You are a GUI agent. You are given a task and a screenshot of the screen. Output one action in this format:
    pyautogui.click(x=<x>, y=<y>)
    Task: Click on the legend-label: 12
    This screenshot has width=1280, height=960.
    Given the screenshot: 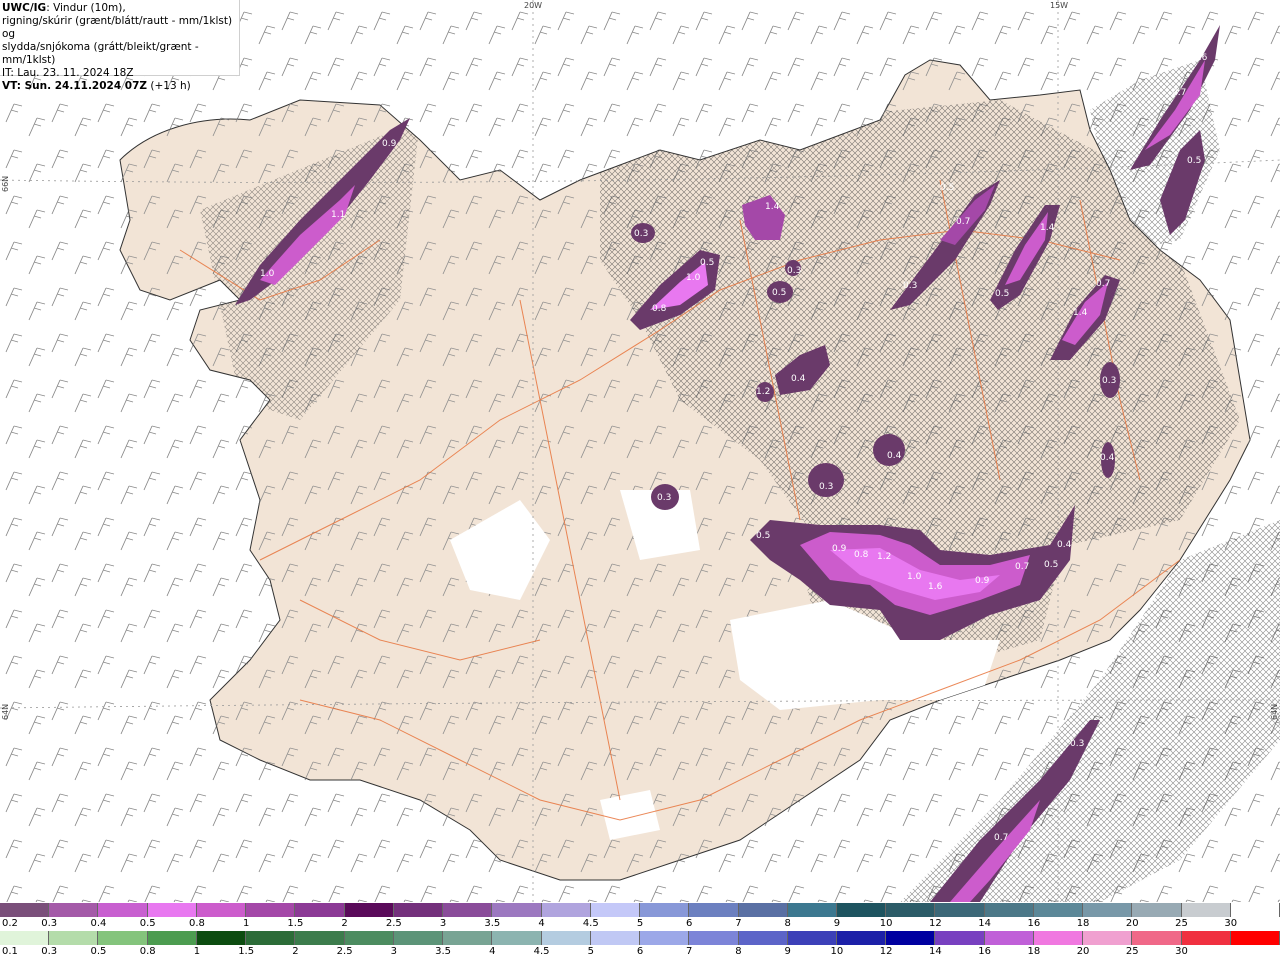 What is the action you would take?
    pyautogui.click(x=886, y=951)
    